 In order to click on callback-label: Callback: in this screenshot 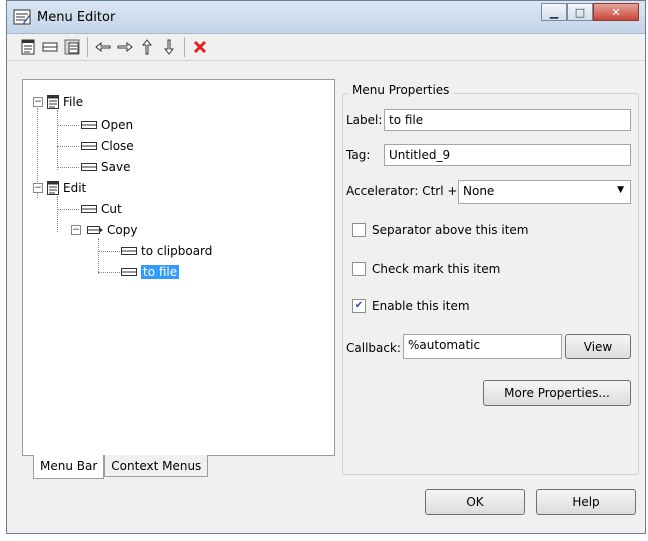, I will do `click(373, 348)`.